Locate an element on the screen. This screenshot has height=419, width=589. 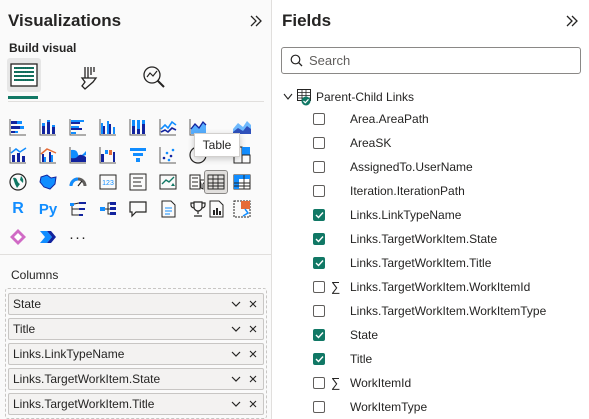
power-apps-visual-icon is located at coordinates (242, 209).